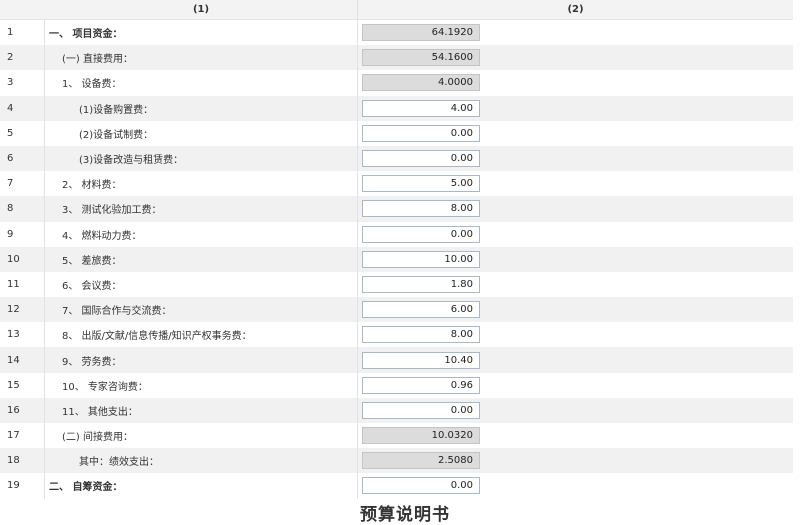  What do you see at coordinates (201, 385) in the screenshot?
I see `row-label-expert: 10、 专家咨询费：` at bounding box center [201, 385].